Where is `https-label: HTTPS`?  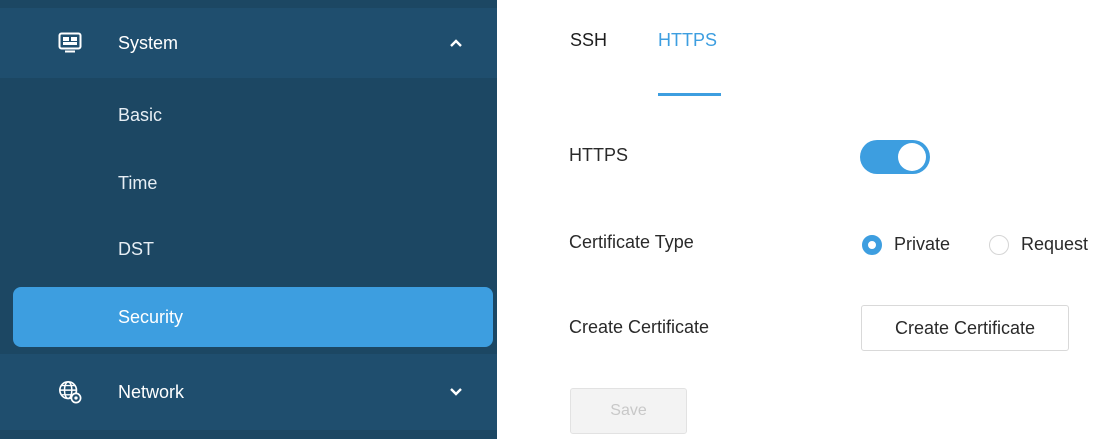 https-label: HTTPS is located at coordinates (599, 155).